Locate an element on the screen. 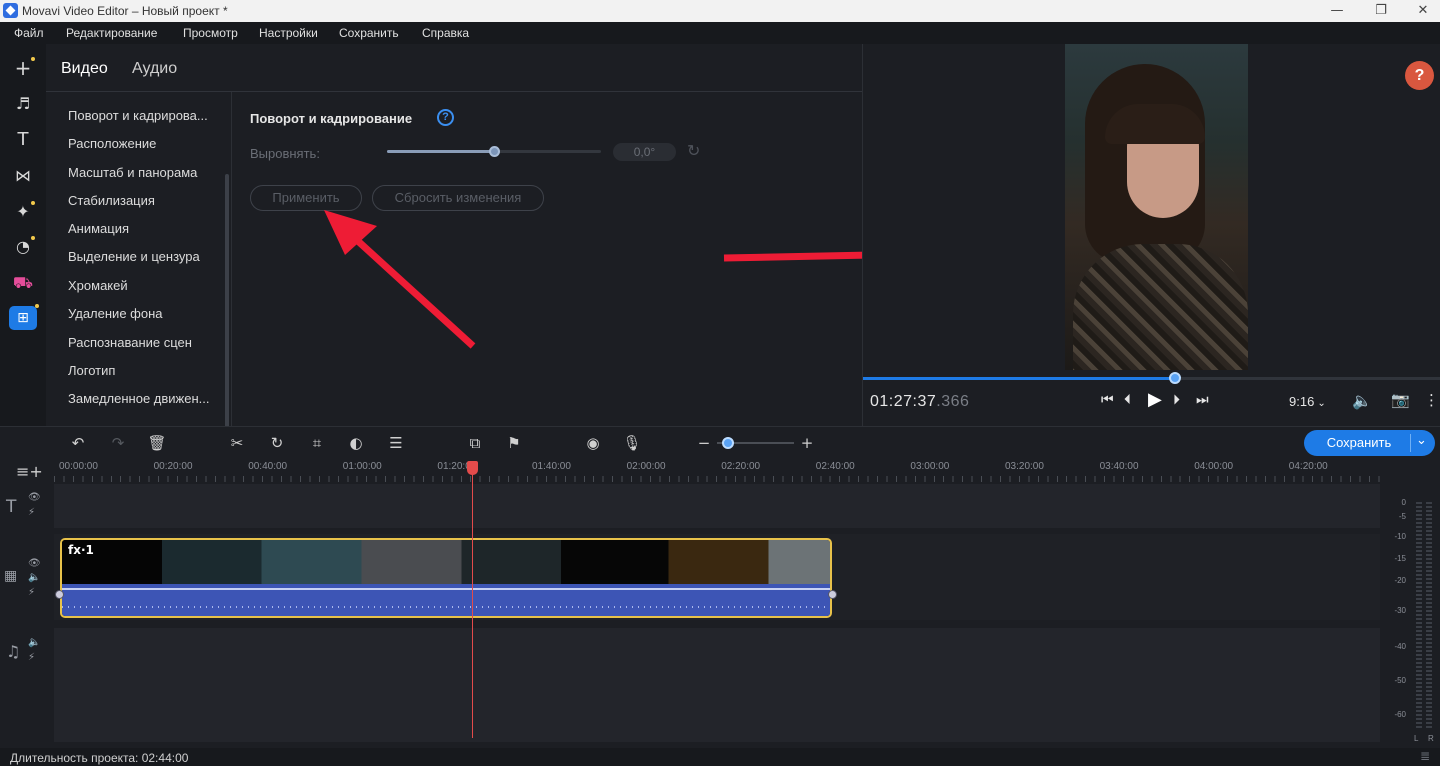 This screenshot has width=1440, height=766. save-button: Сохранить ⌄ is located at coordinates (1369, 443).